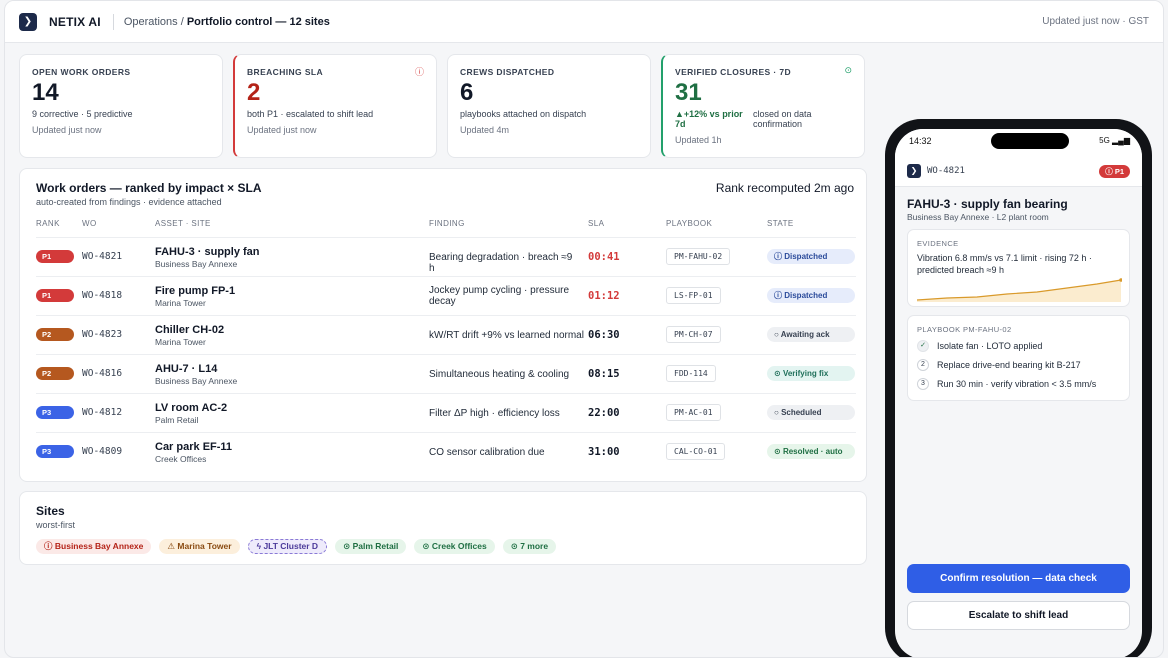 This screenshot has height=658, width=1168. Describe the element at coordinates (811, 451) in the screenshot. I see `state-badge: ⊙ Resolved · auto` at that location.